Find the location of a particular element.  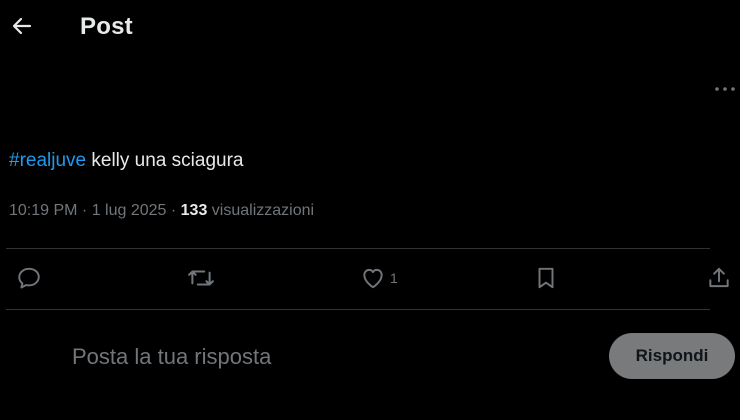

post-text: #realjuve kelly una sciagura is located at coordinates (126, 161).